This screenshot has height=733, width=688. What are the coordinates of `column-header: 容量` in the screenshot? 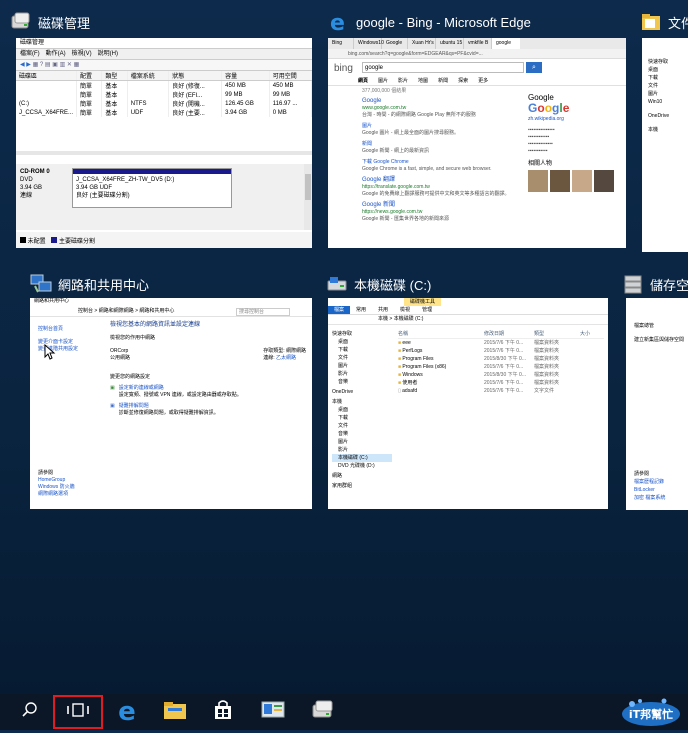 It's located at (245, 76).